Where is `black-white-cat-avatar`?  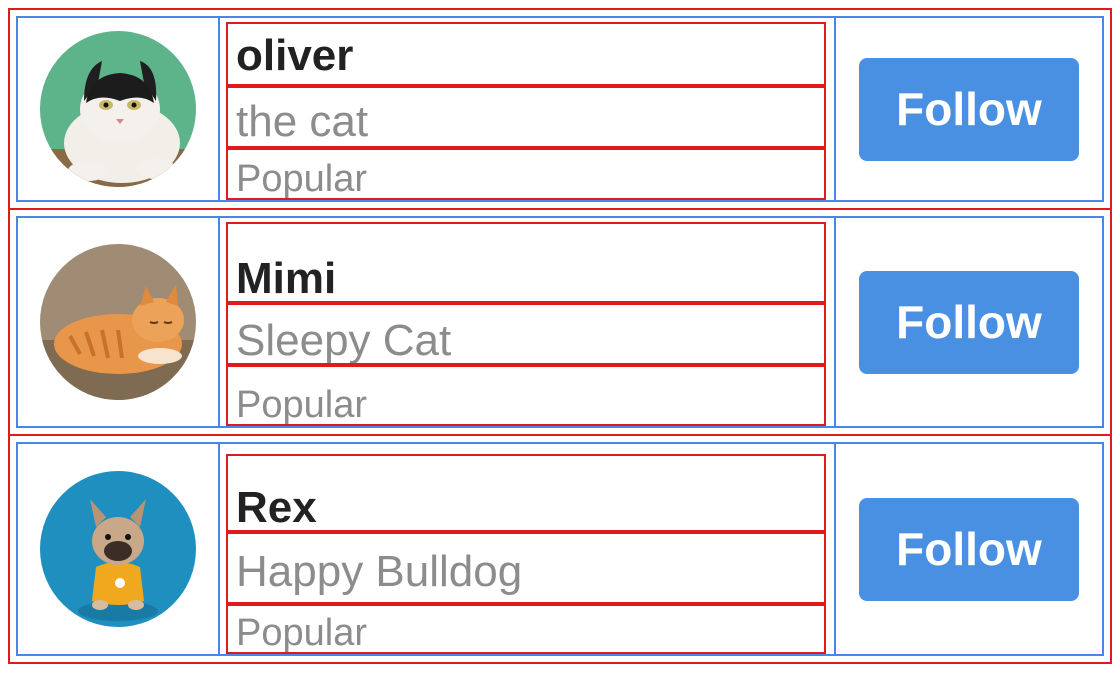
black-white-cat-avatar is located at coordinates (118, 109).